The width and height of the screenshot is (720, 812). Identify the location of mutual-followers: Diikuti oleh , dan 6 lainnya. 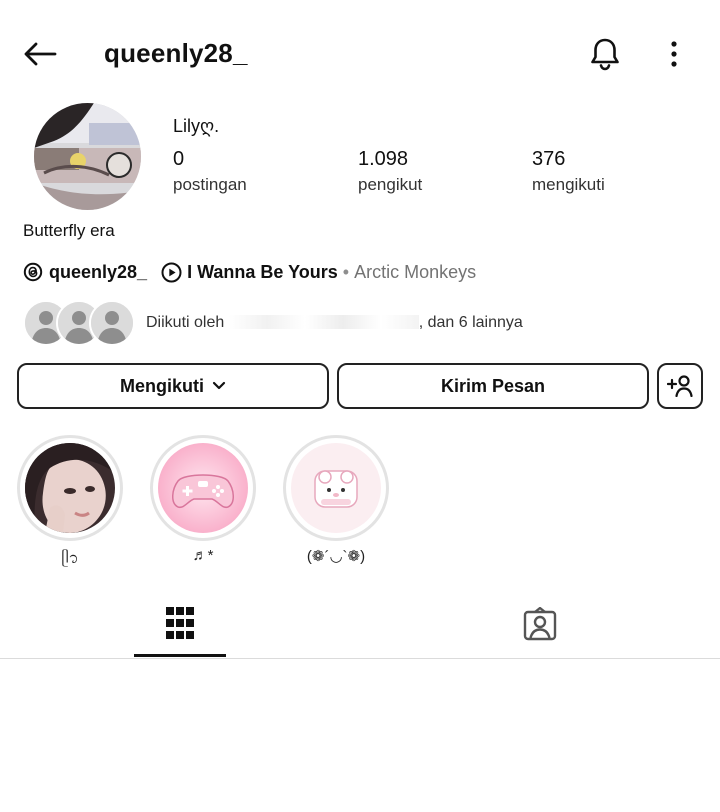
(363, 323).